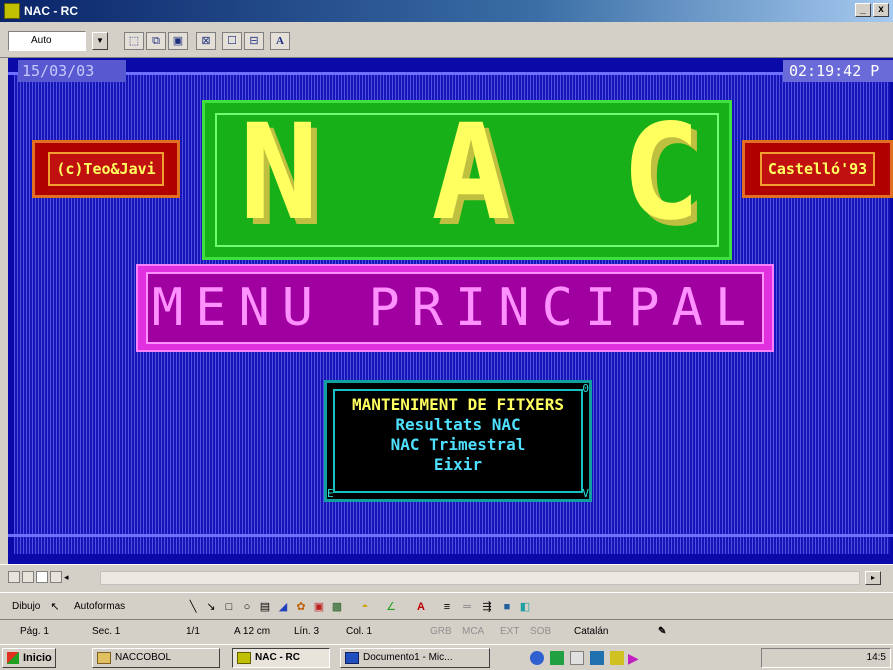  I want to click on clipart-icon: ▣, so click(319, 607).